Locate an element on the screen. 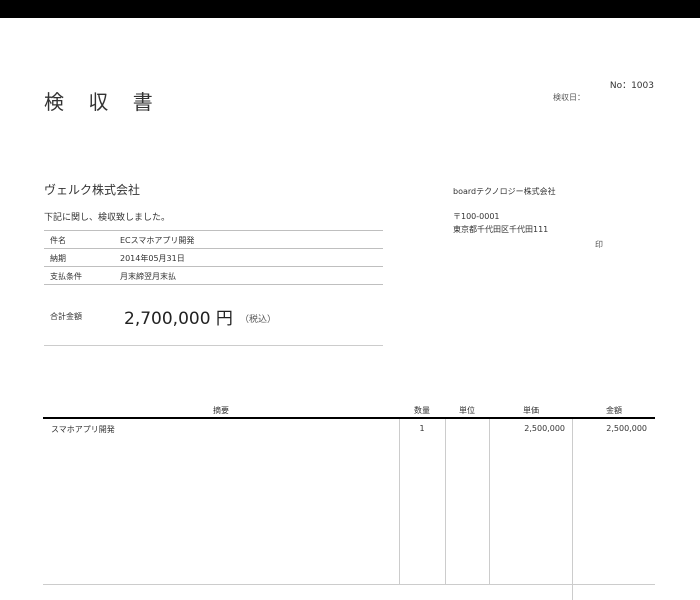 This screenshot has width=700, height=600. row-quantity: 1 is located at coordinates (422, 428).